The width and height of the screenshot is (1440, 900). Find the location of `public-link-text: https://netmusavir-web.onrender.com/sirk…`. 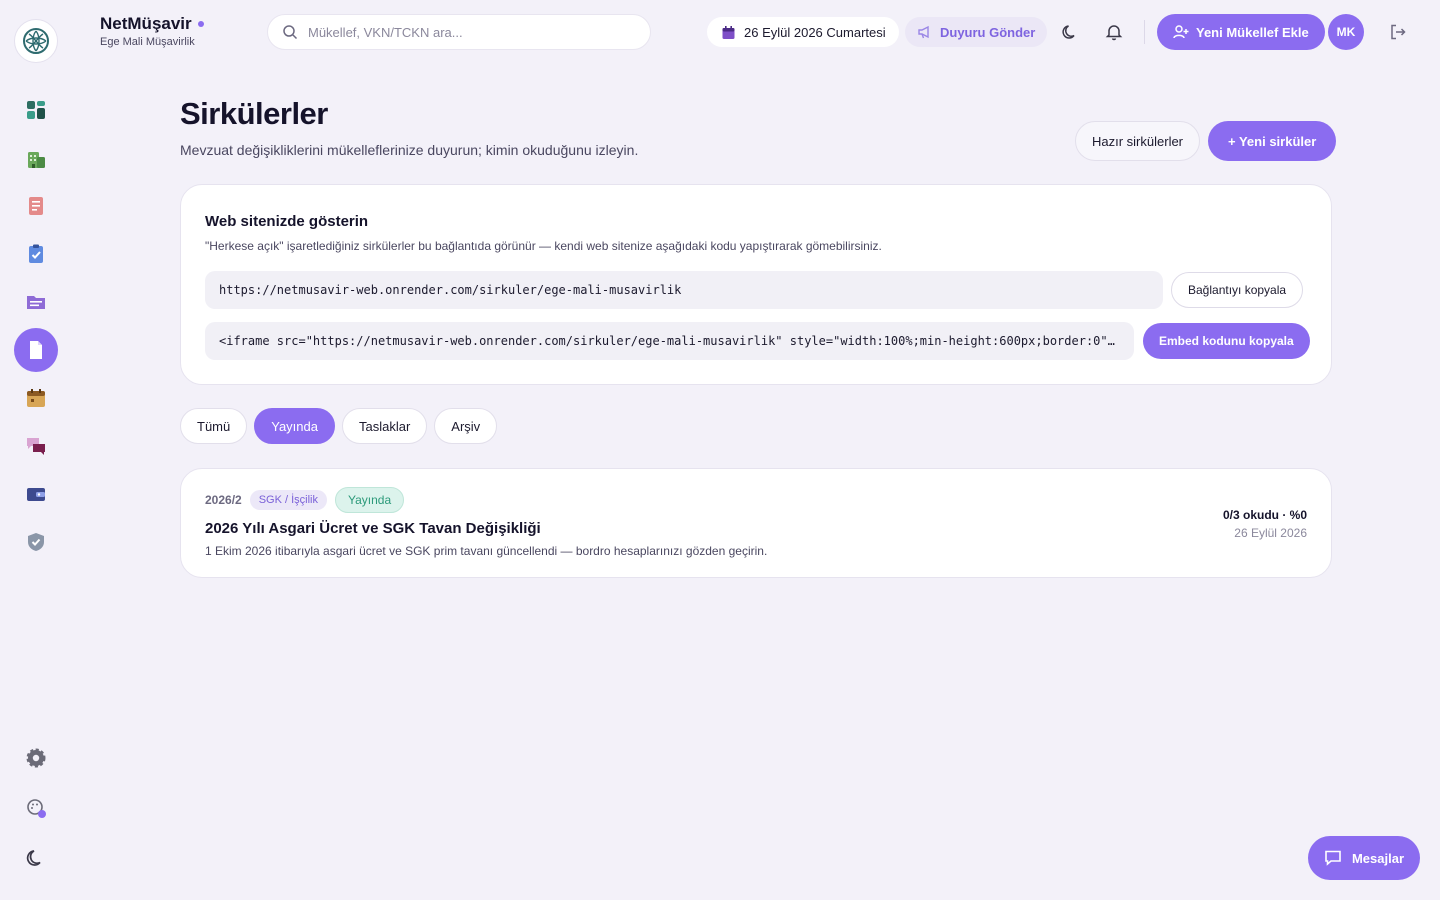

public-link-text: https://netmusavir-web.onrender.com/sirk… is located at coordinates (450, 290).